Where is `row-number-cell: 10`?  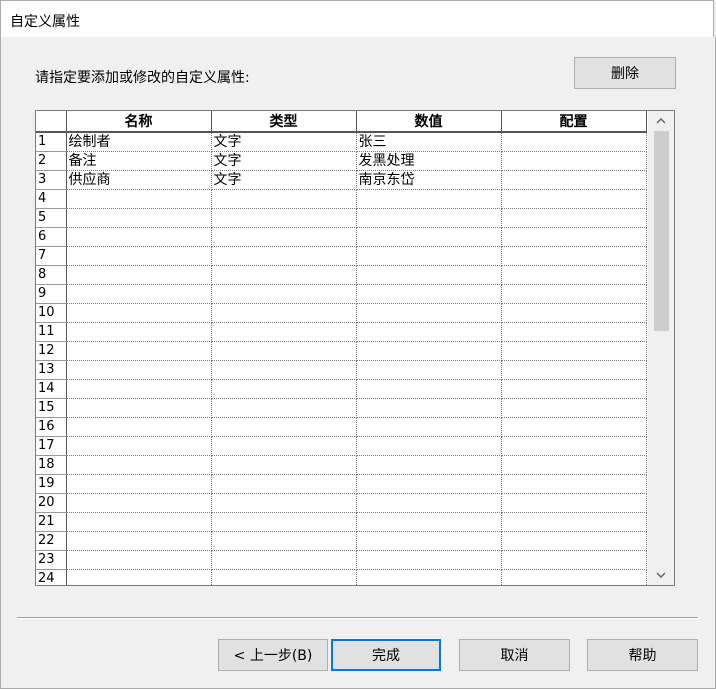
row-number-cell: 10 is located at coordinates (51, 313).